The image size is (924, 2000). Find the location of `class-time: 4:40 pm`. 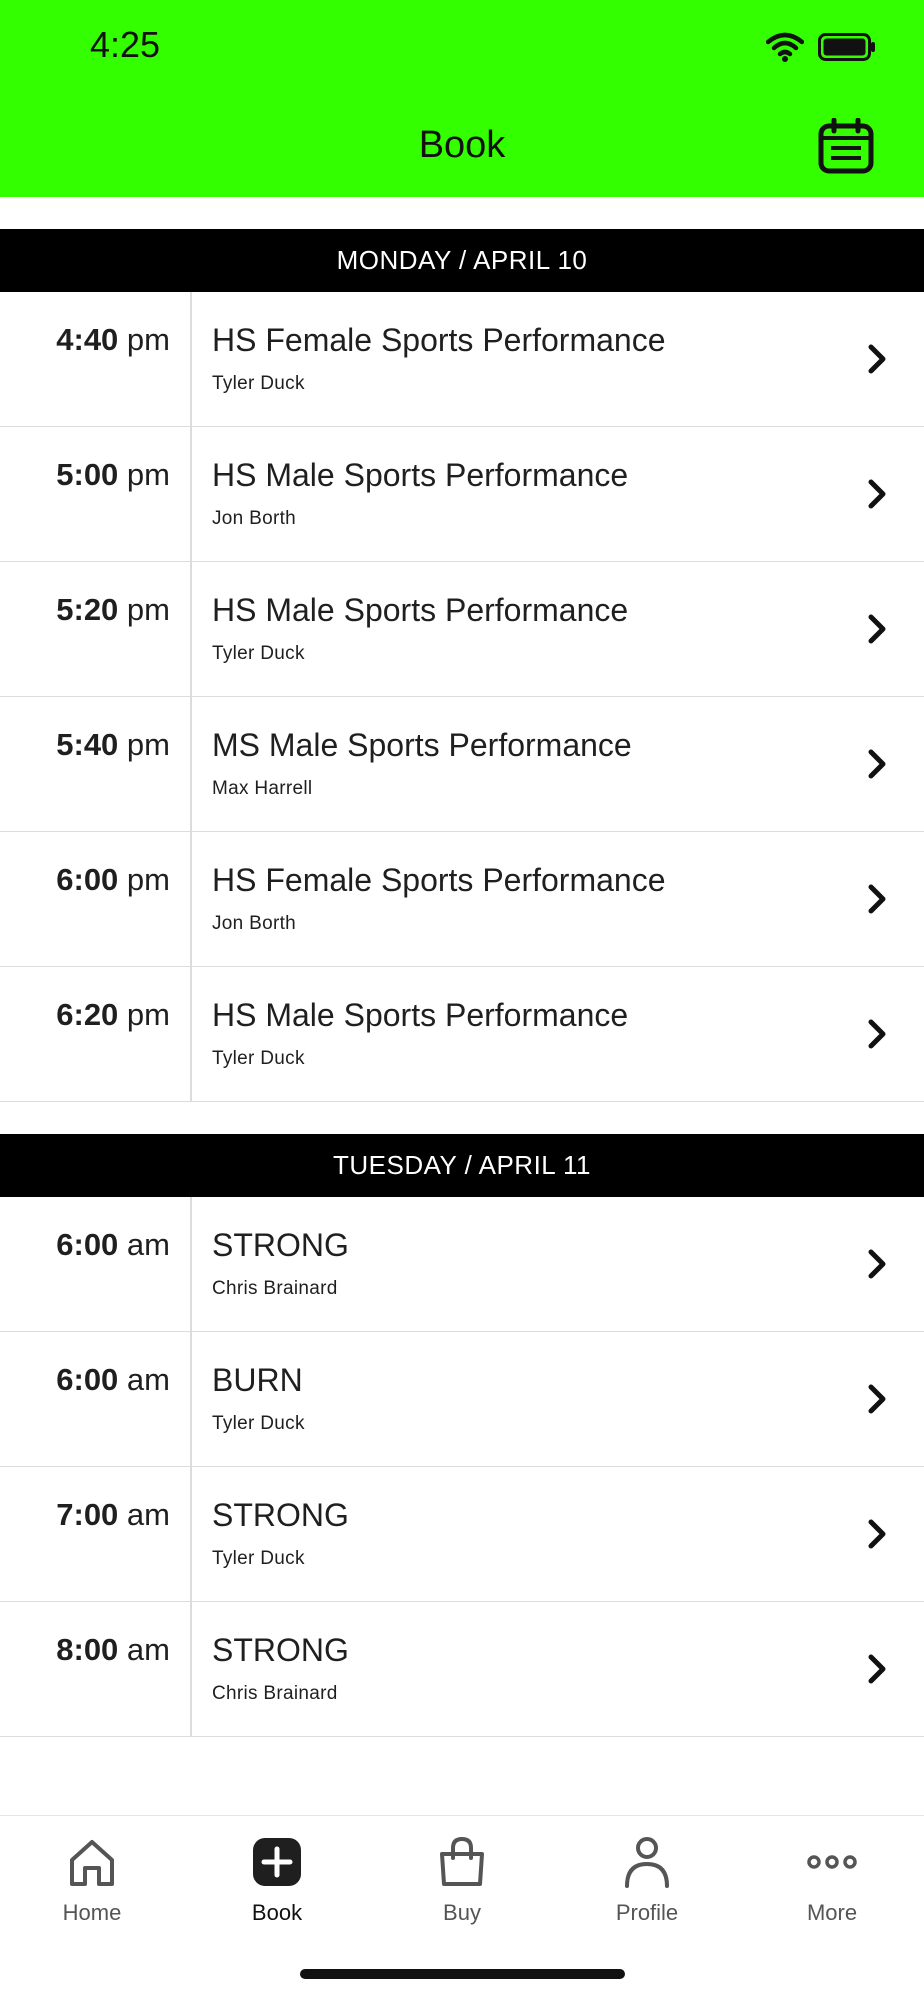

class-time: 4:40 pm is located at coordinates (96, 359).